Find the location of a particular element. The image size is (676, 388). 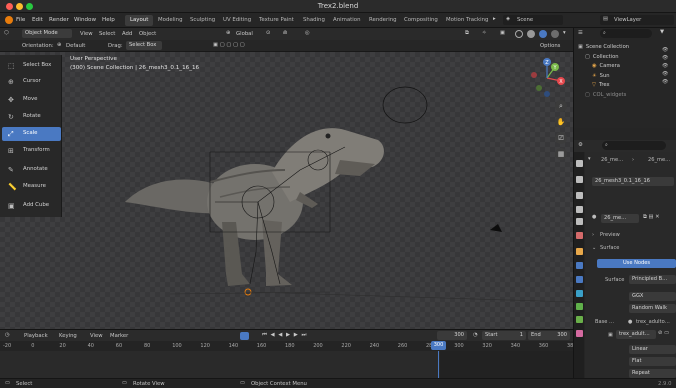

image-actions-icons: ⊘ ▭ is located at coordinates (663, 333).